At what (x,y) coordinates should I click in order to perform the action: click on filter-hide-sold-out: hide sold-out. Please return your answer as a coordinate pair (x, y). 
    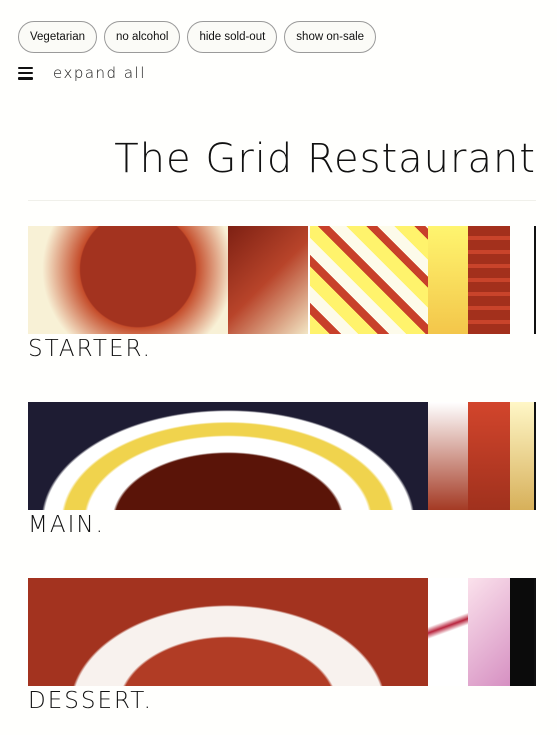
    Looking at the image, I should click on (232, 37).